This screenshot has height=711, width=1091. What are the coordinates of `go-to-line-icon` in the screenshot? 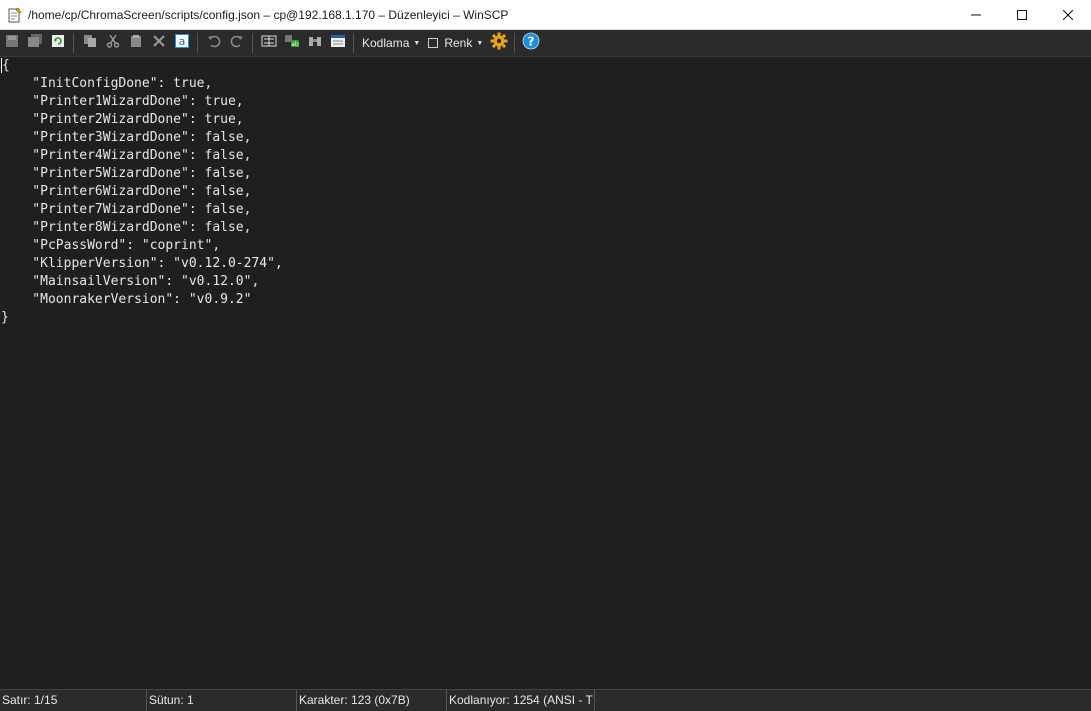 It's located at (338, 43).